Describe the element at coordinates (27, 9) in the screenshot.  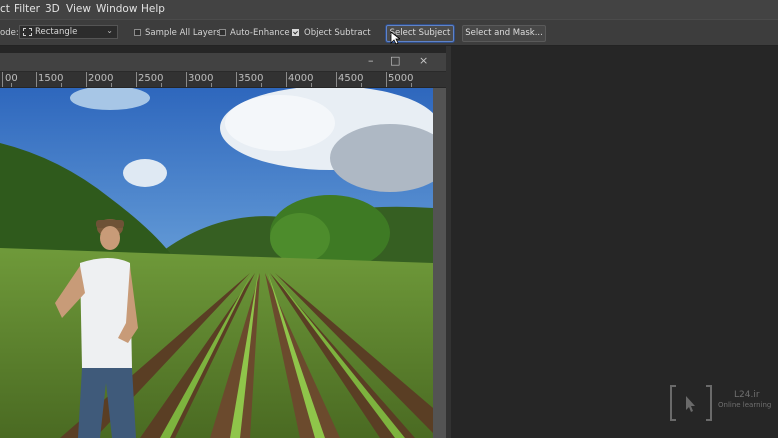
I see `menu-filter: Filter` at that location.